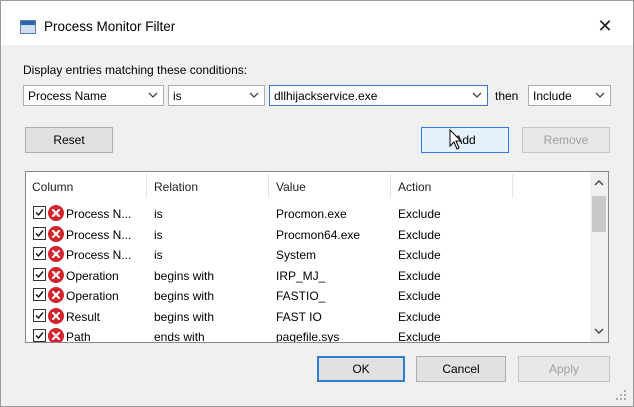 The height and width of the screenshot is (407, 634). I want to click on then-label: then, so click(507, 96).